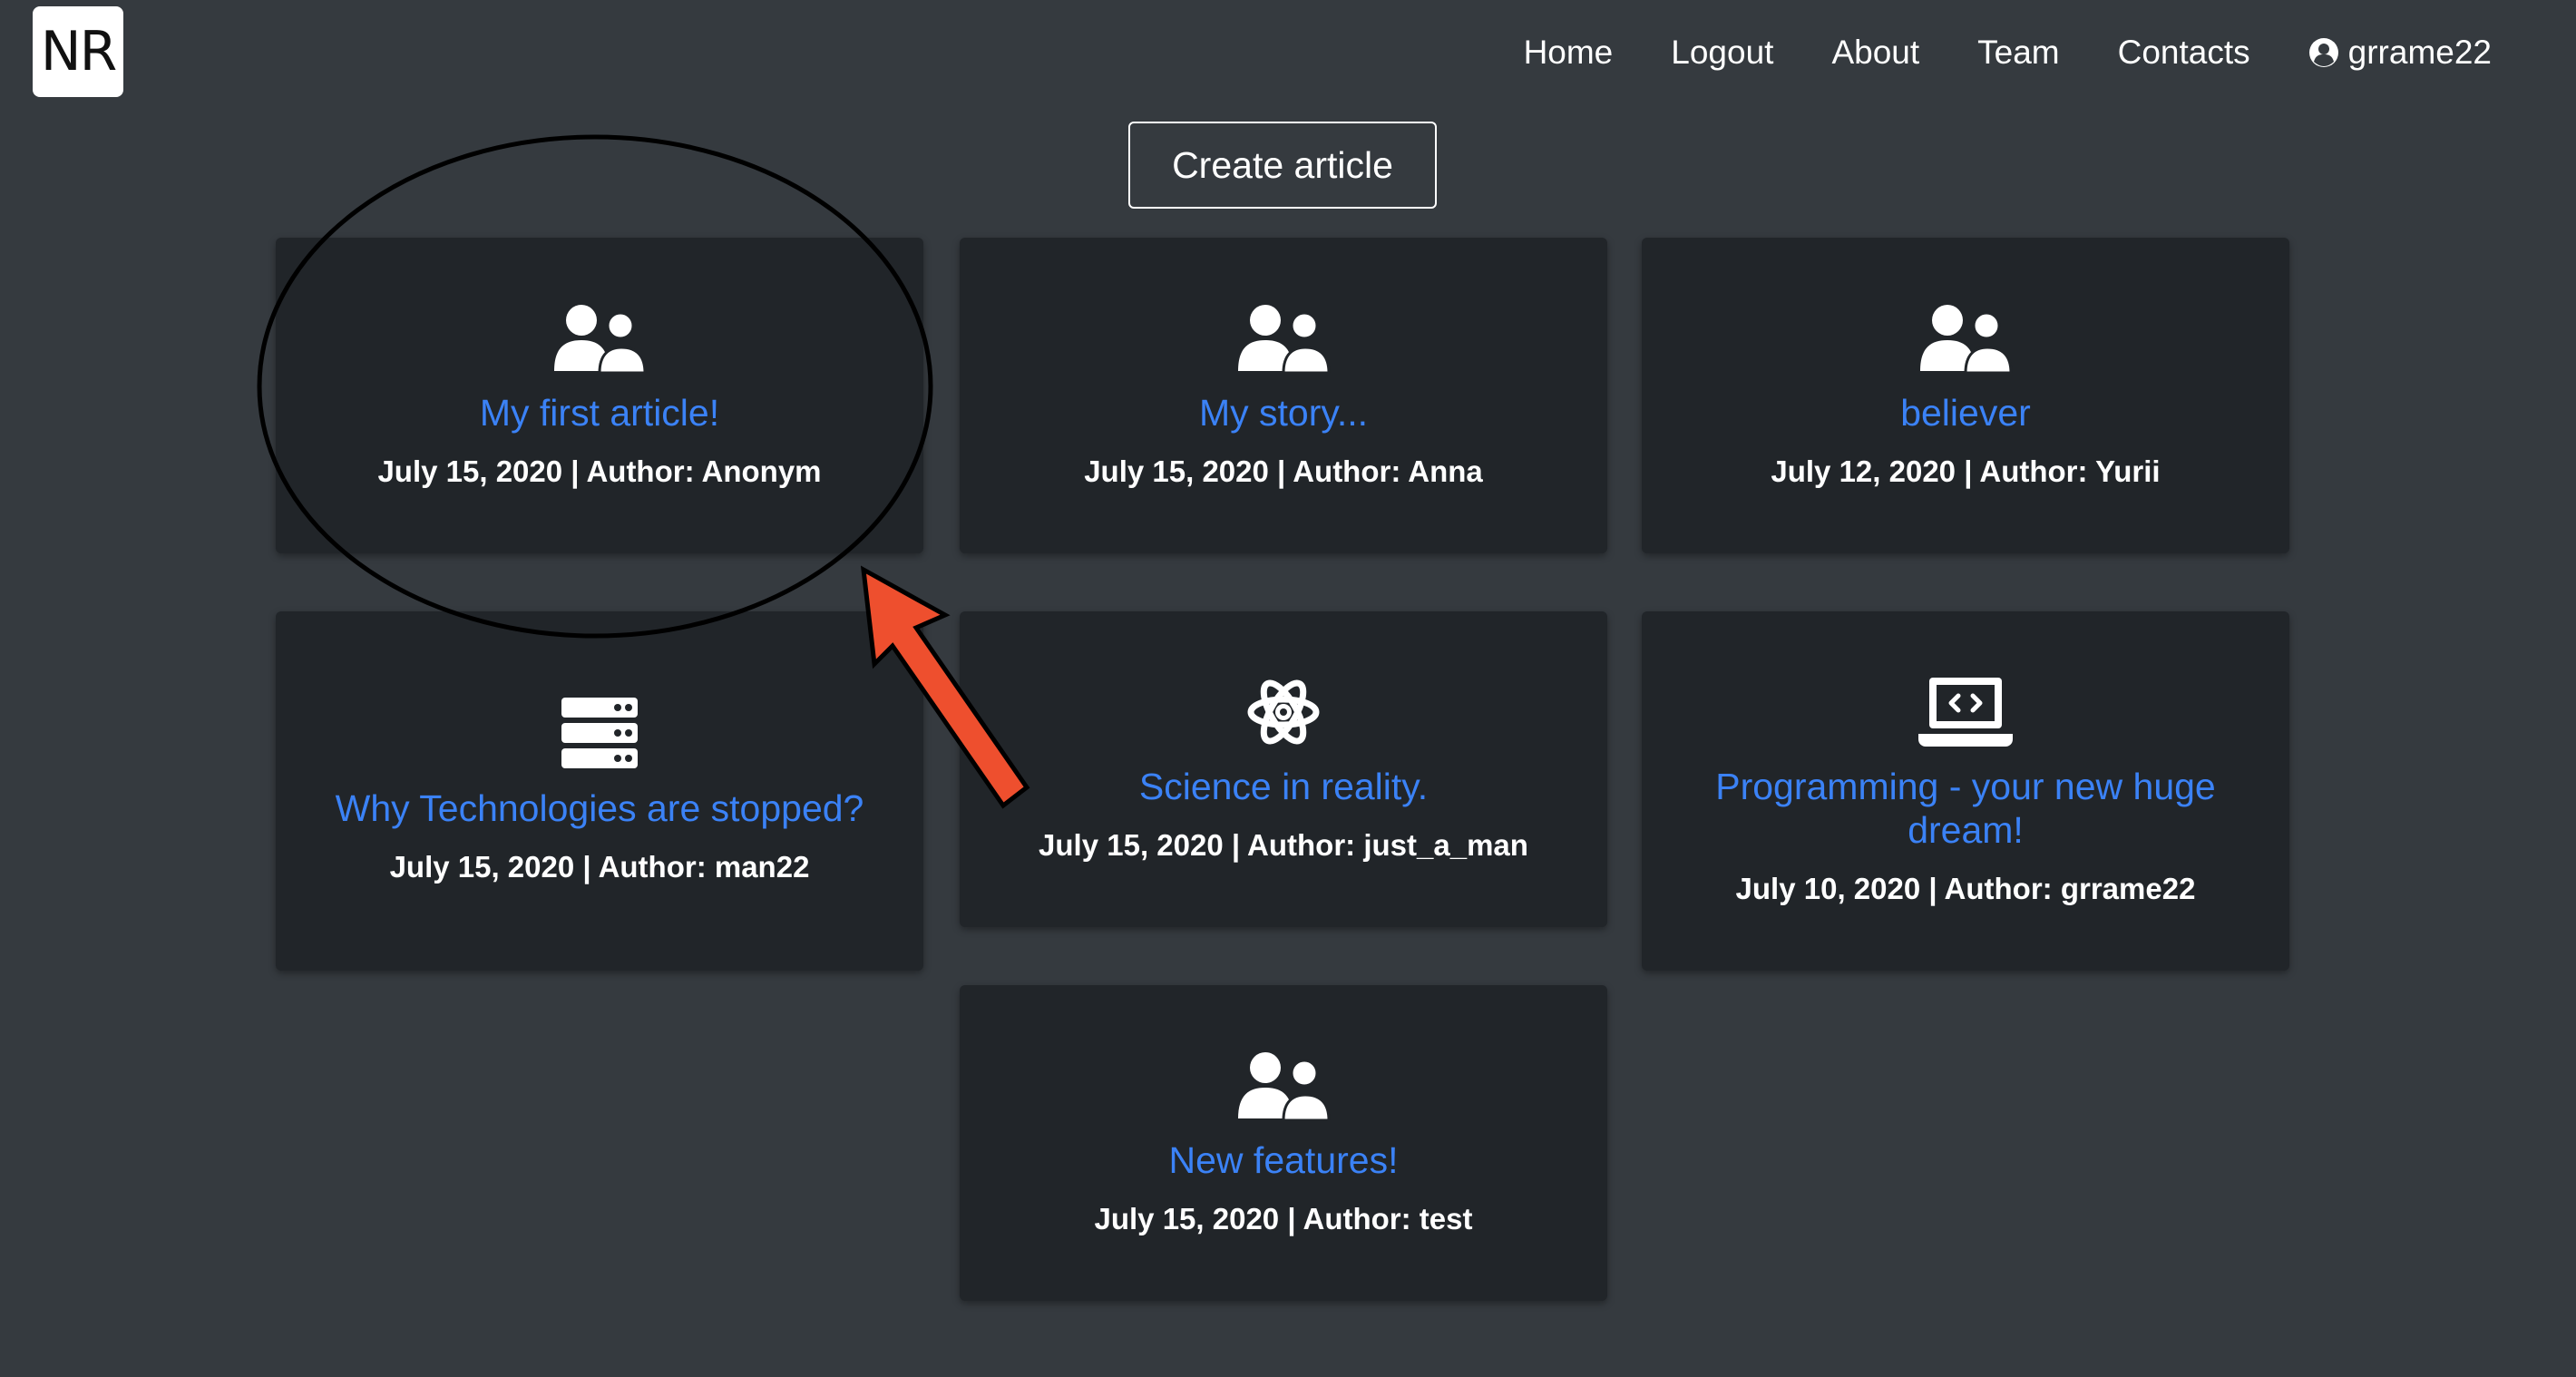  I want to click on nav-logout-link: Logout, so click(1722, 53).